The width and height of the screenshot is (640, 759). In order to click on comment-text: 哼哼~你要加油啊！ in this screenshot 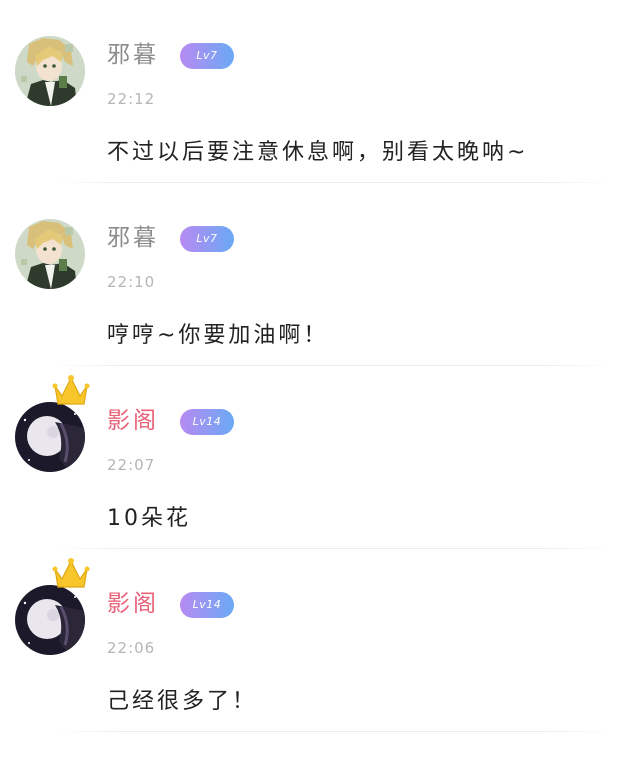, I will do `click(218, 335)`.